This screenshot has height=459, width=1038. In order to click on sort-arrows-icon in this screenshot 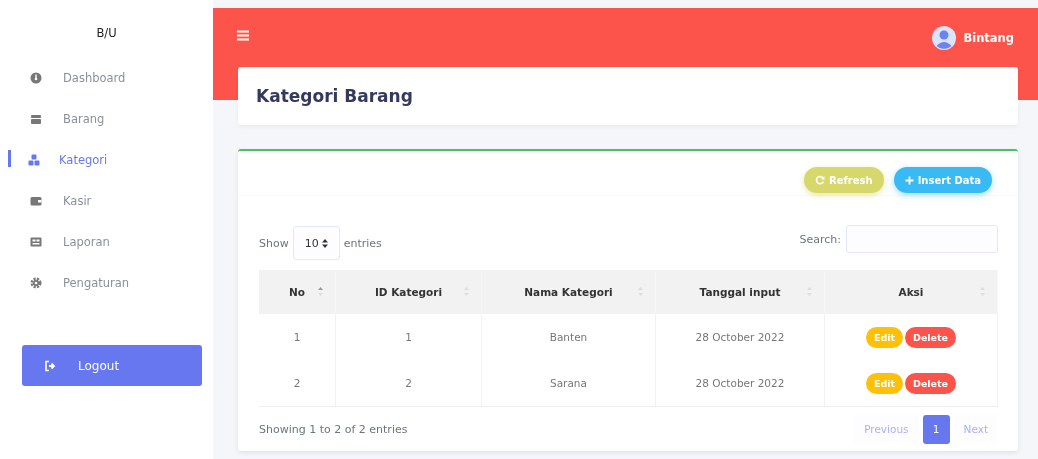, I will do `click(320, 291)`.